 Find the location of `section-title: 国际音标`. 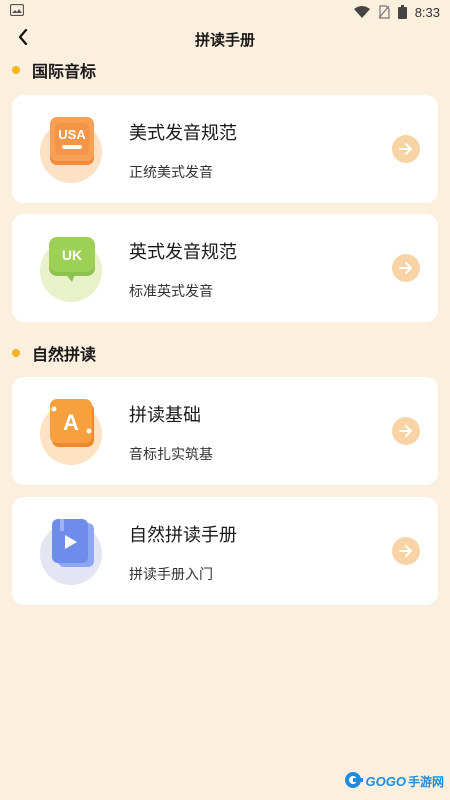

section-title: 国际音标 is located at coordinates (64, 71).